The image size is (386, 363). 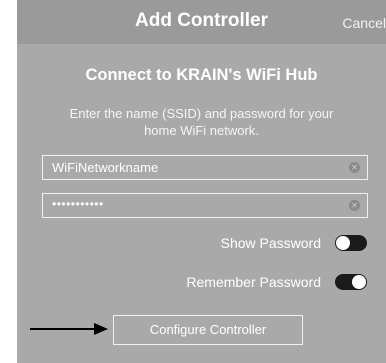 I want to click on remember-password-toggle, so click(x=351, y=282).